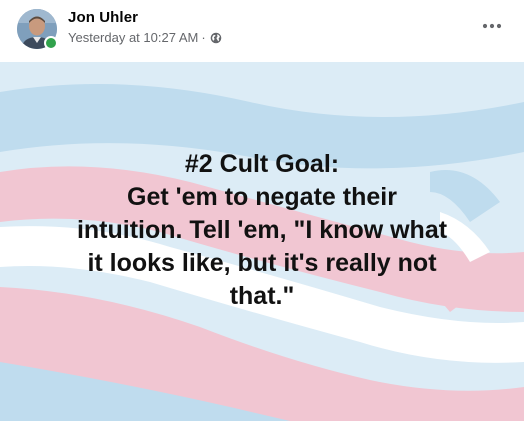 The height and width of the screenshot is (421, 524). What do you see at coordinates (262, 31) in the screenshot?
I see `post-header: Jon Uhler Yesterday at 10:27 AM ·` at bounding box center [262, 31].